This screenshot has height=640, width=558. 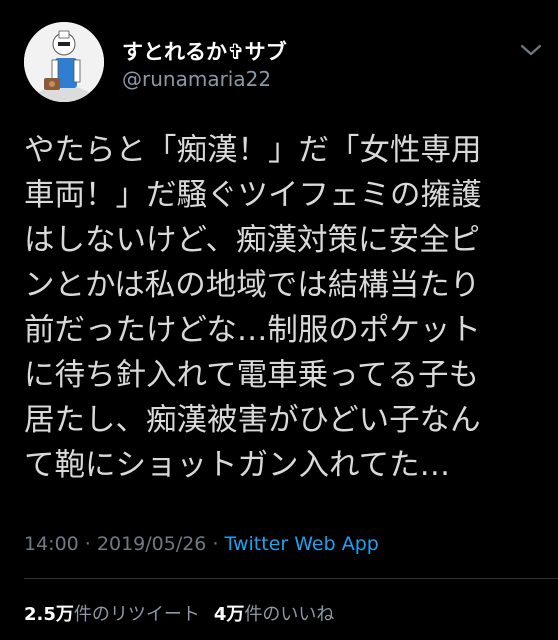 I want to click on retweets-count: 2.5万, so click(x=49, y=614).